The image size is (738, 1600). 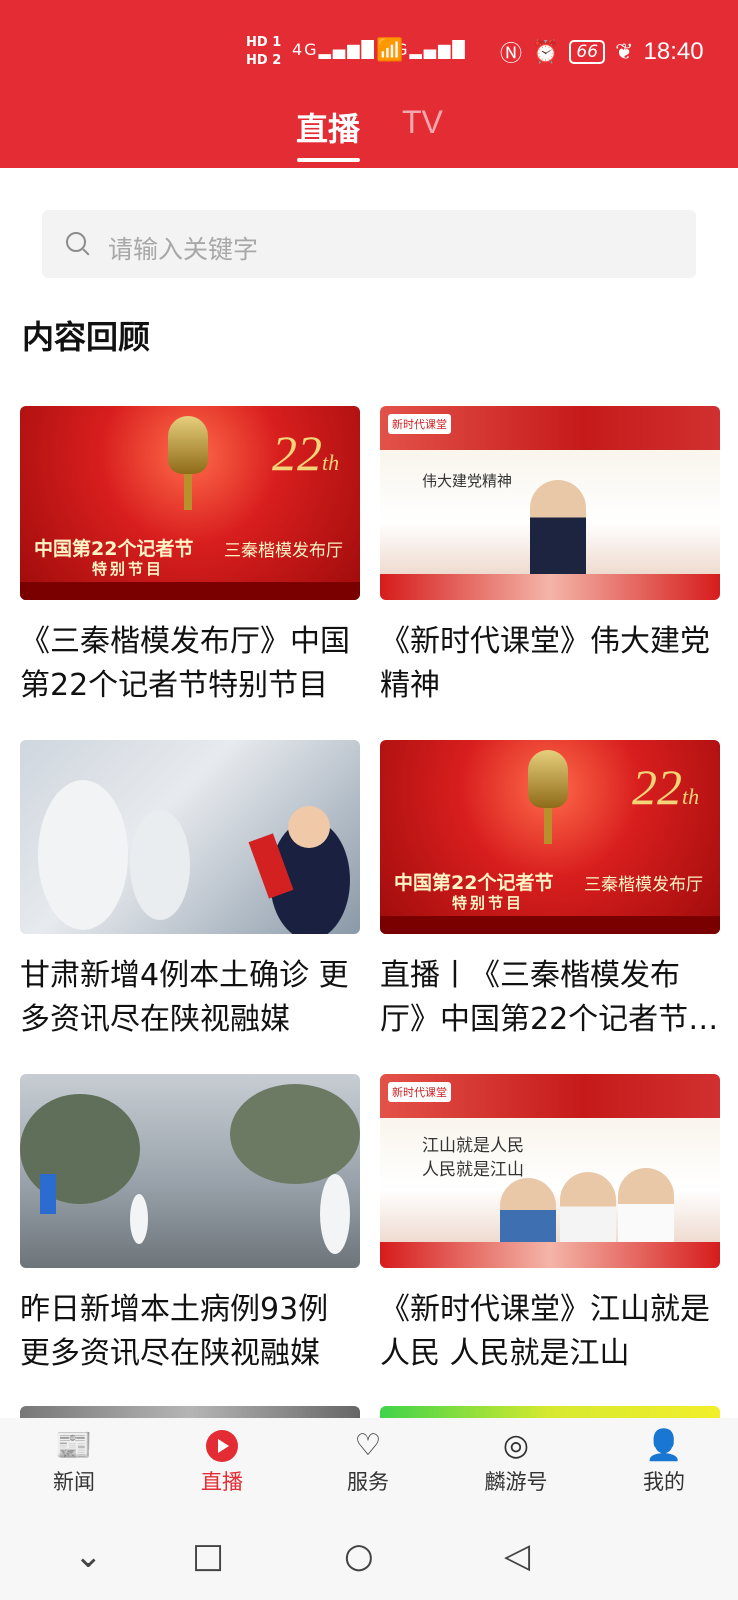 What do you see at coordinates (550, 664) in the screenshot?
I see `video-title: 《新时代课堂》伟大建党精神` at bounding box center [550, 664].